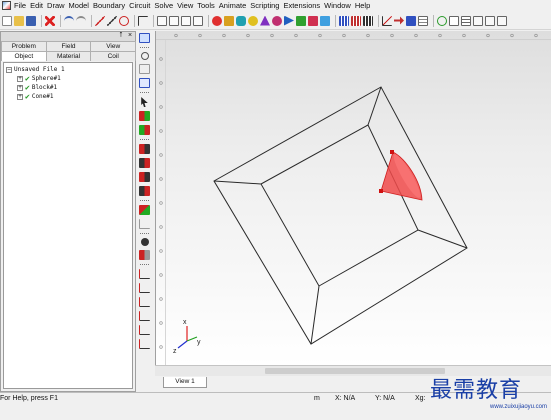 This screenshot has width=551, height=420. Describe the element at coordinates (368, 20) in the screenshot. I see `field-icon` at that location.